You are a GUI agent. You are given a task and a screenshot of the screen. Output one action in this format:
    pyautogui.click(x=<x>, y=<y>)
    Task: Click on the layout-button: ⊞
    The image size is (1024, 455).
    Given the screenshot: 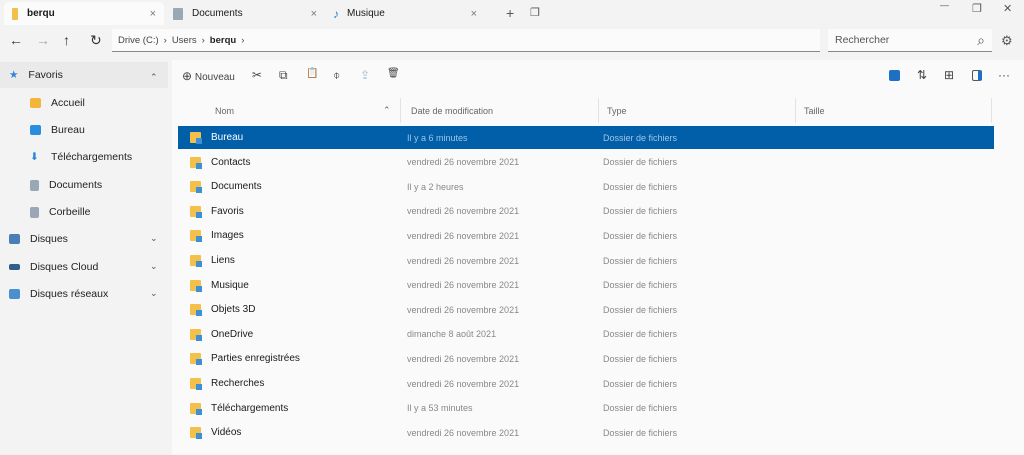 What is the action you would take?
    pyautogui.click(x=949, y=75)
    